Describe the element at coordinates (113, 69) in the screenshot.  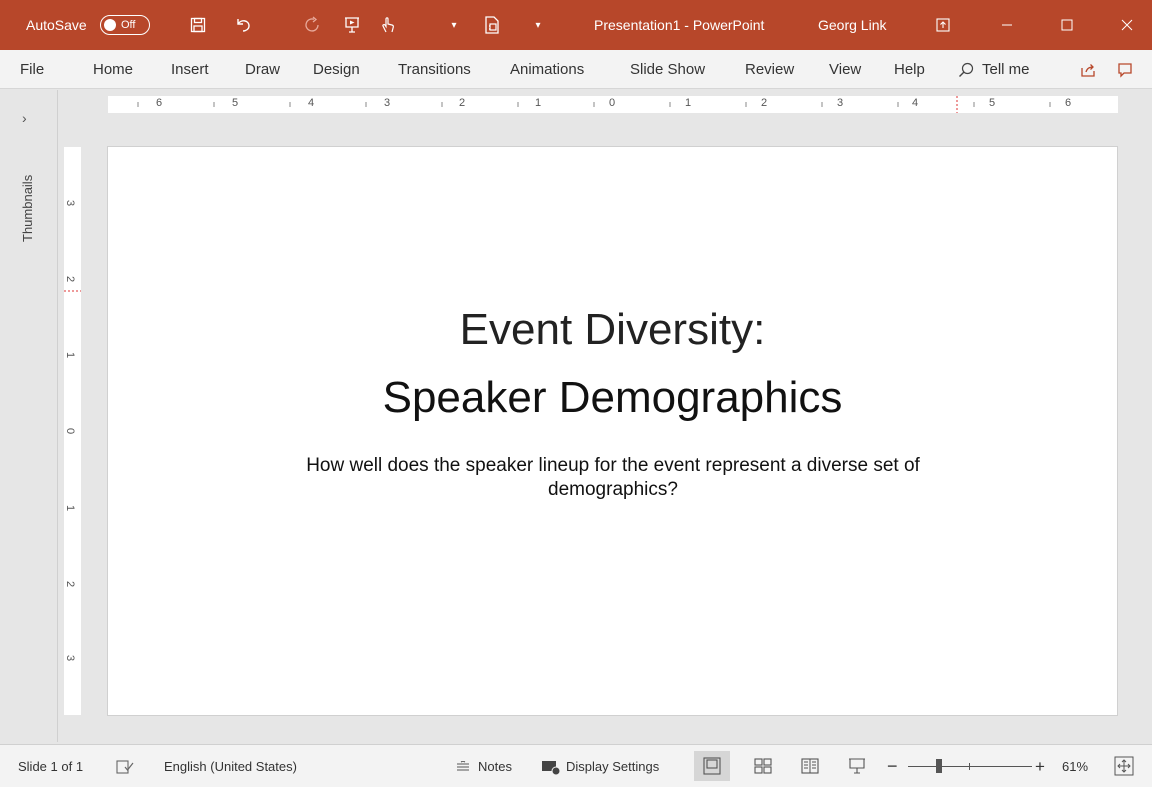
I see `tab-home: Home` at that location.